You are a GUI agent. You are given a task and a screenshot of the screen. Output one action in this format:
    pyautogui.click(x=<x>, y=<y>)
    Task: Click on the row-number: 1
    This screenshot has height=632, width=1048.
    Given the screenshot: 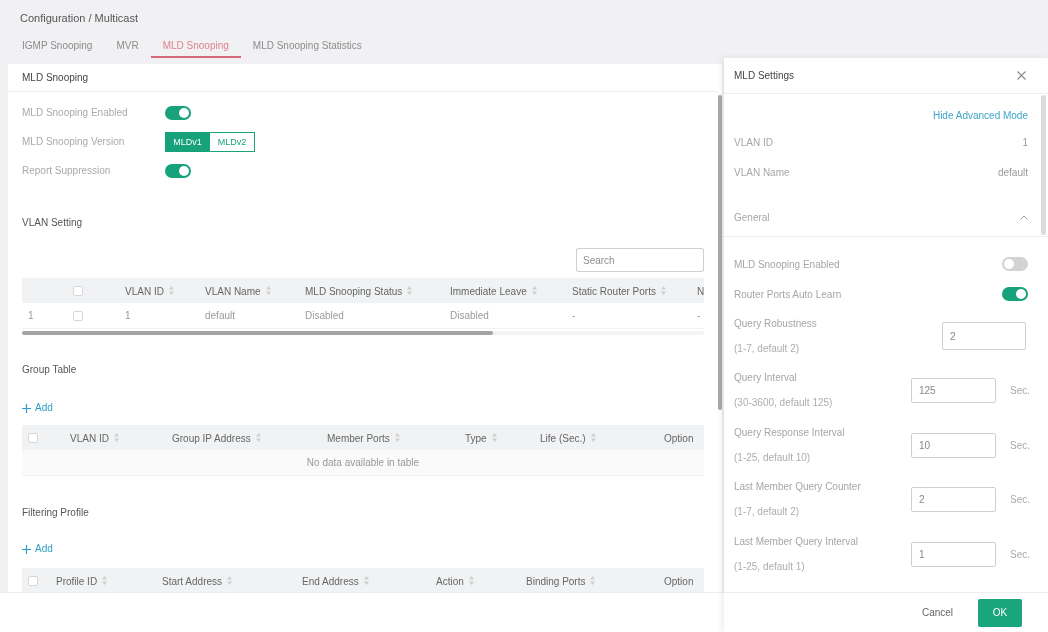 What is the action you would take?
    pyautogui.click(x=44, y=316)
    